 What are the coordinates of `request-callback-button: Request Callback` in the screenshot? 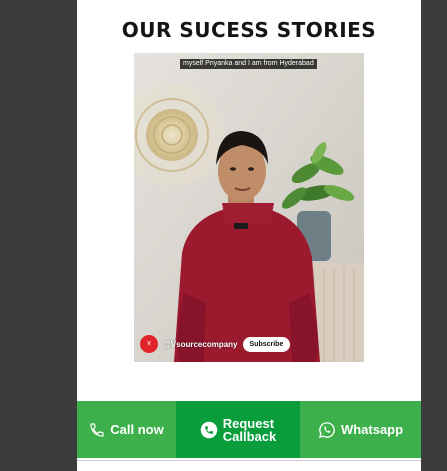 It's located at (238, 429).